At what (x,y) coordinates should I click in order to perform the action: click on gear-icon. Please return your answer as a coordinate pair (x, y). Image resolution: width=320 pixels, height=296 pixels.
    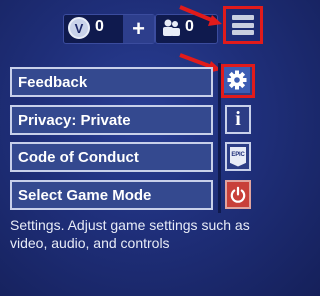
    Looking at the image, I should click on (237, 80).